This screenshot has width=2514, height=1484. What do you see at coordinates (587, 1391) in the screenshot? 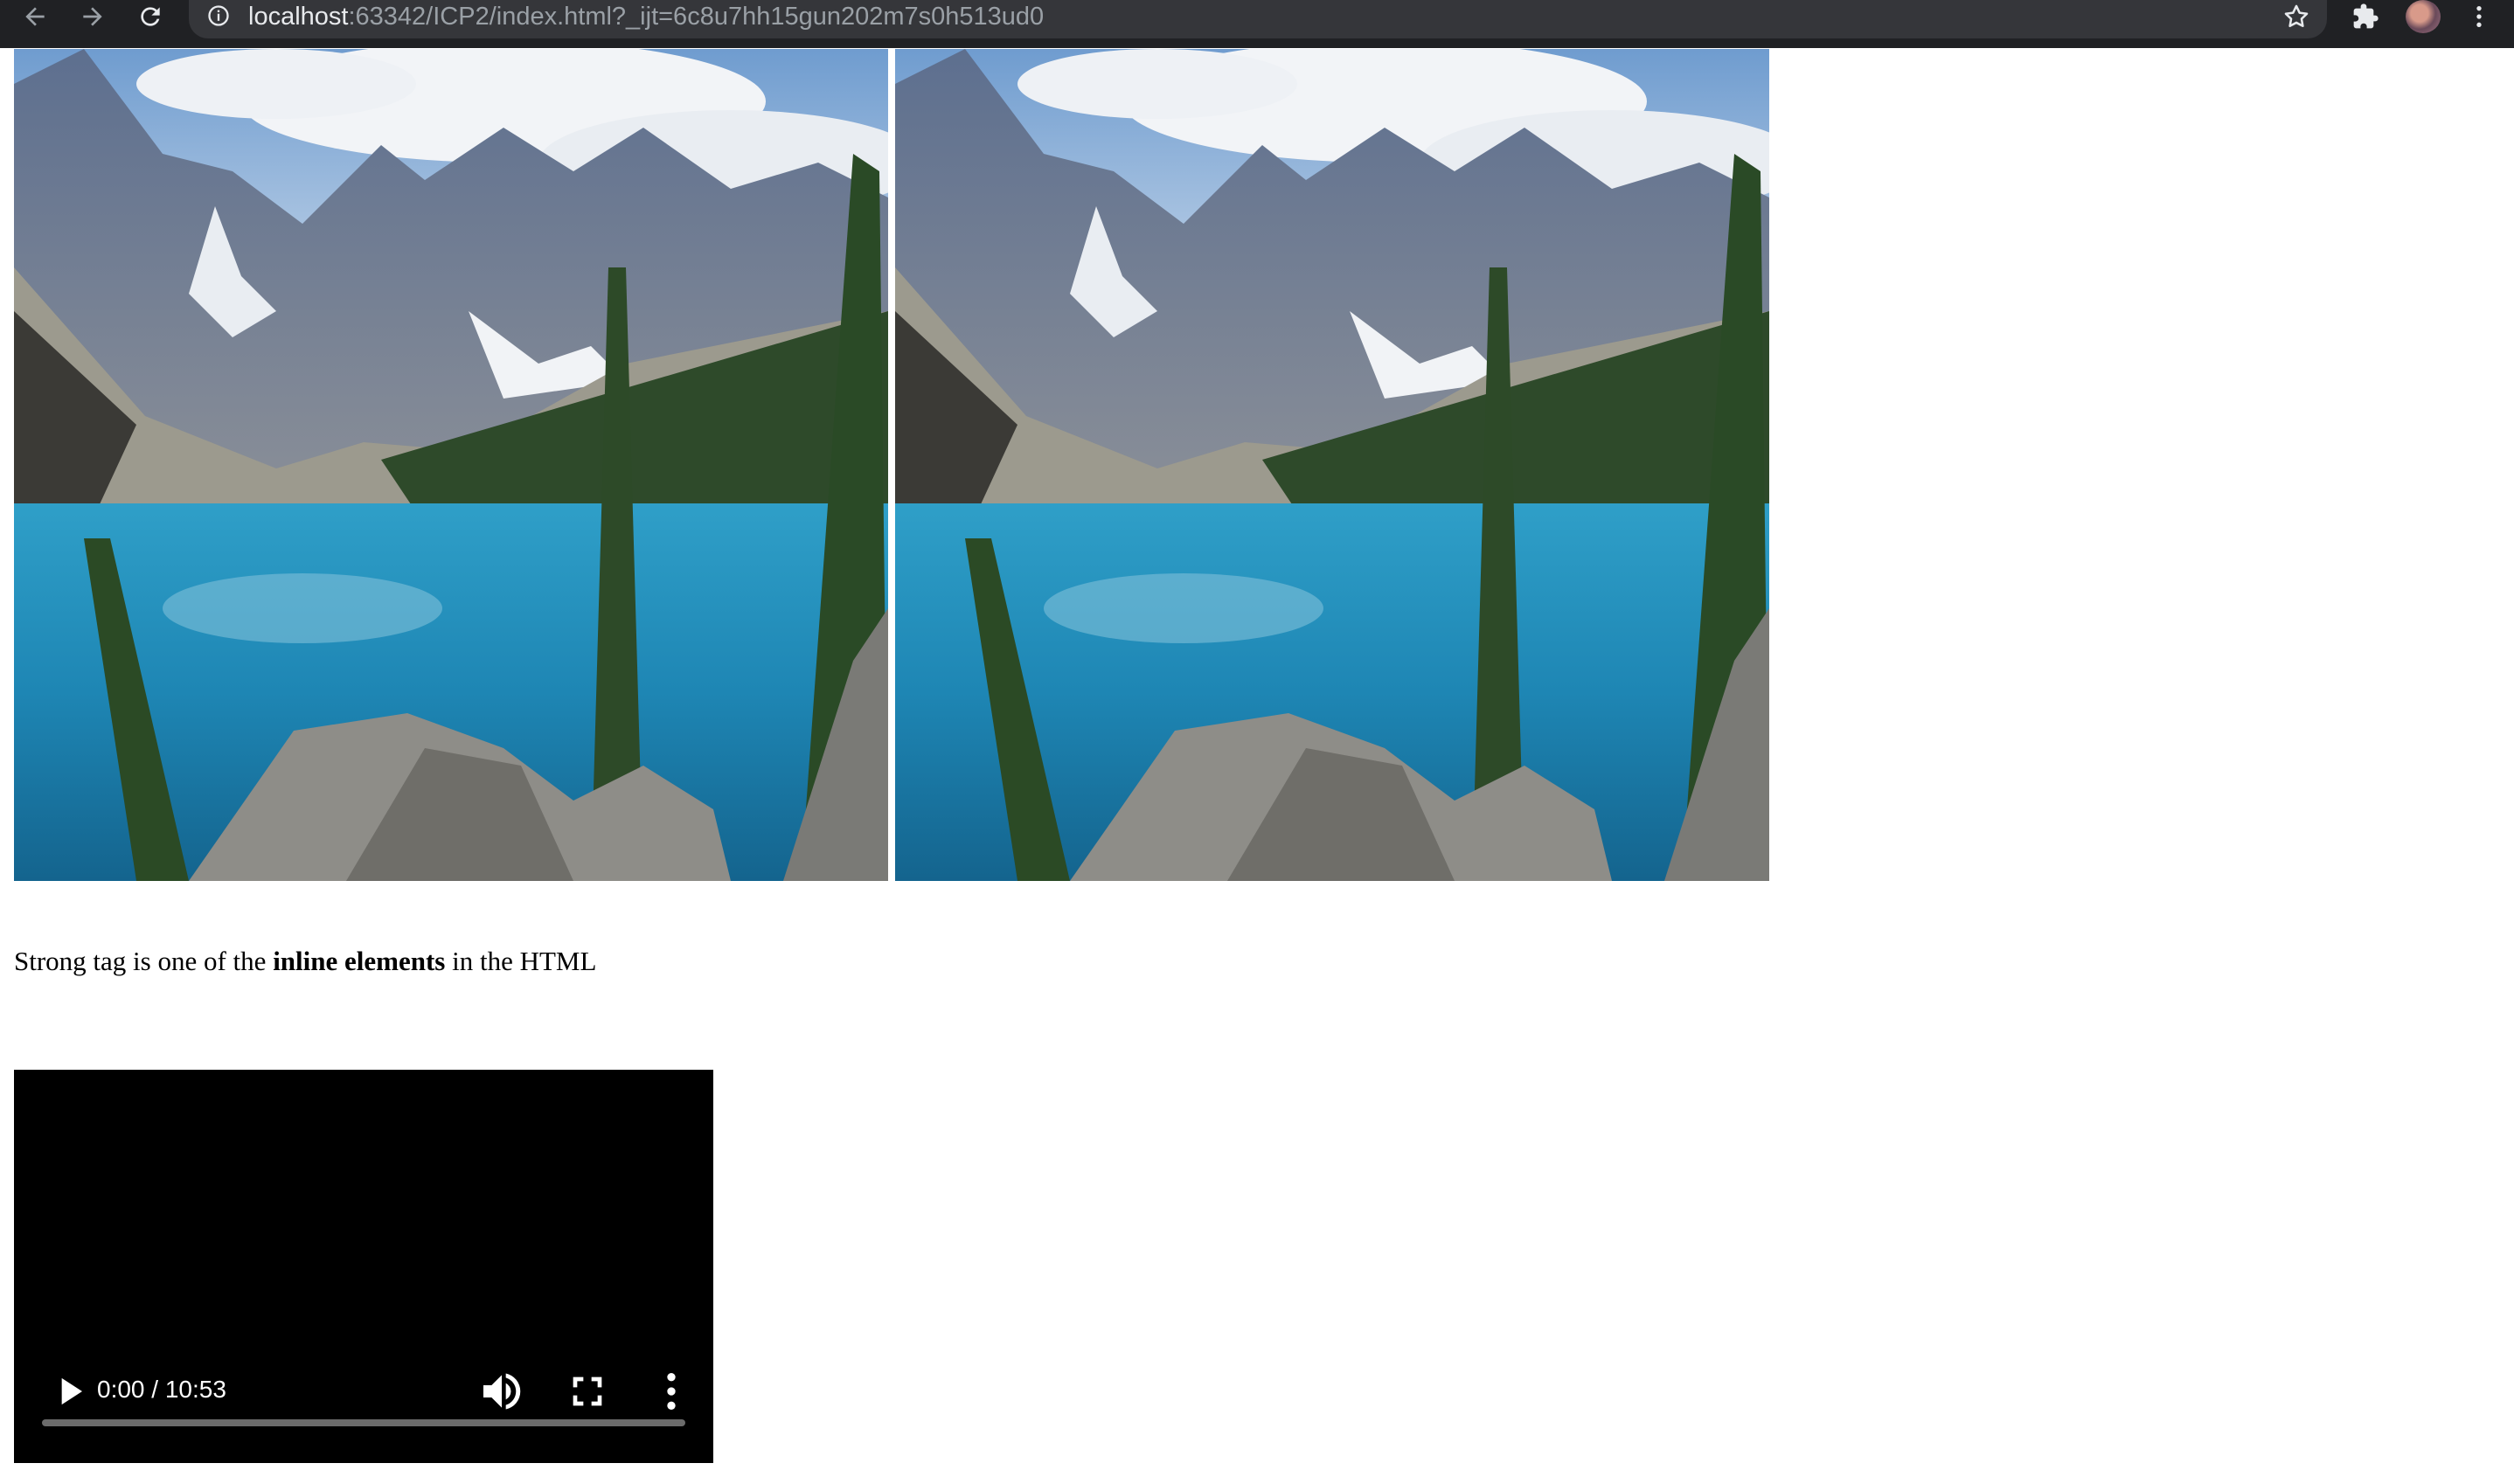
I see `fullscreen-icon` at bounding box center [587, 1391].